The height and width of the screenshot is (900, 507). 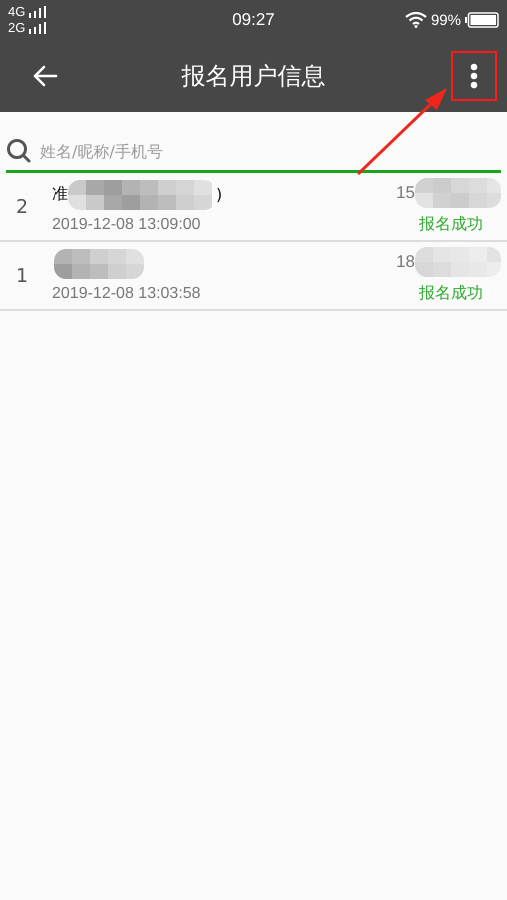 I want to click on row-number: 1, so click(x=23, y=275).